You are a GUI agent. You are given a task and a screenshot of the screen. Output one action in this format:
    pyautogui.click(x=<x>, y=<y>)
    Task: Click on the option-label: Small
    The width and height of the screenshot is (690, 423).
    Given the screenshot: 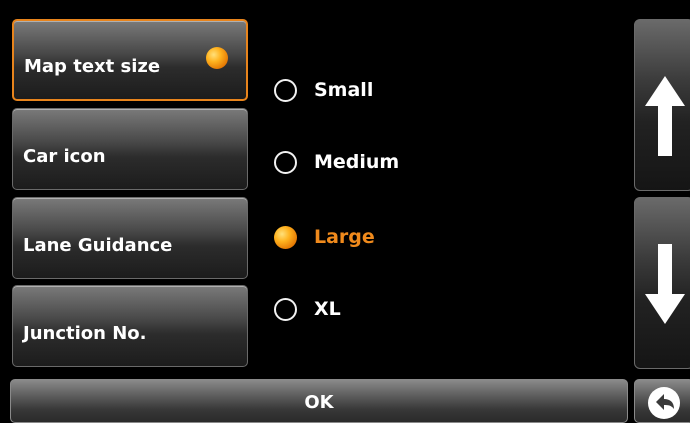 What is the action you would take?
    pyautogui.click(x=344, y=90)
    